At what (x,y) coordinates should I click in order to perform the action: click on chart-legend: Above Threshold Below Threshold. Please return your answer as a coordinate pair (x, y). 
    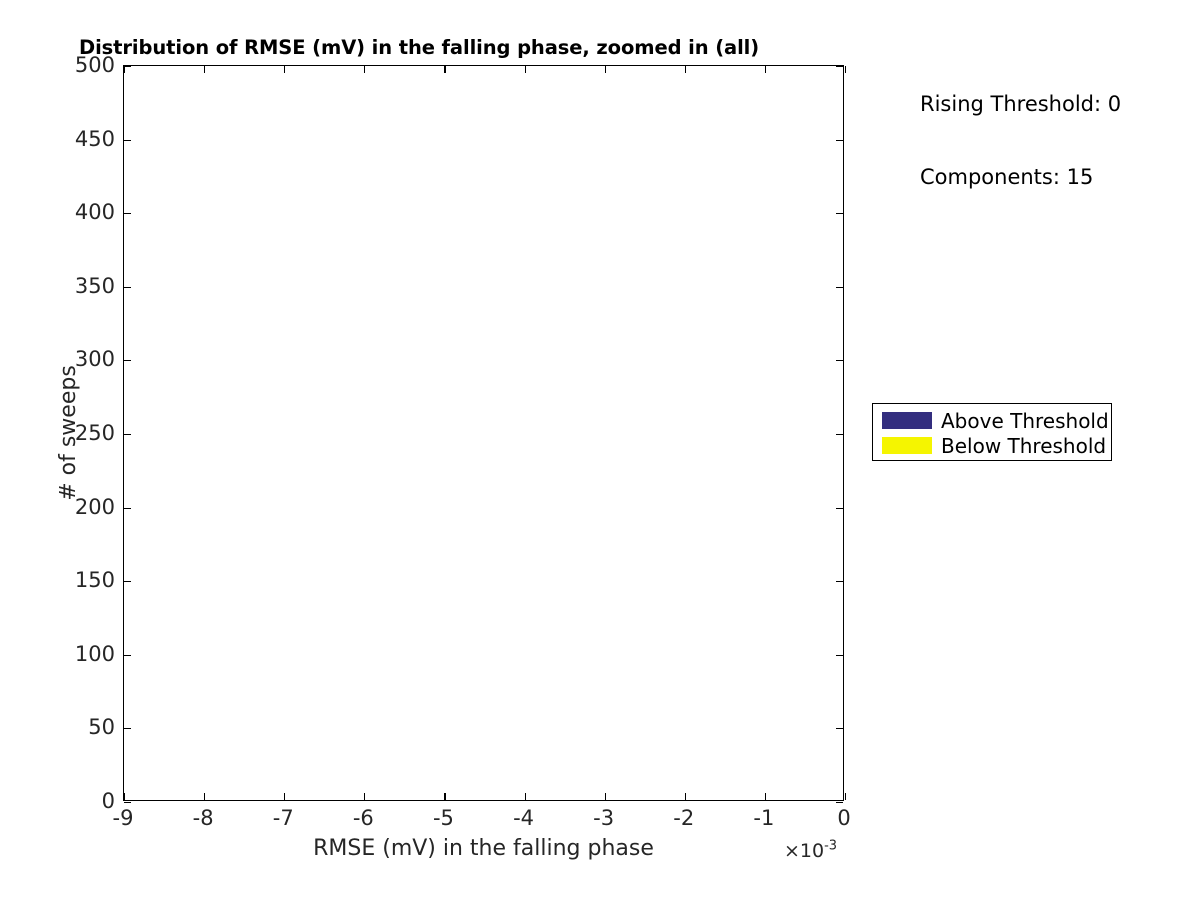
    Looking at the image, I should click on (992, 432).